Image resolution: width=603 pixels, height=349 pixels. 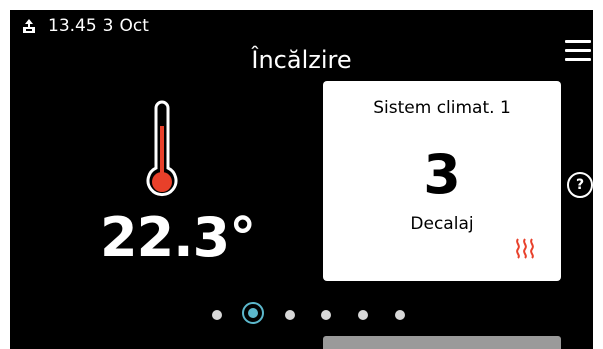 I want to click on bottom-panel-edge, so click(x=442, y=342).